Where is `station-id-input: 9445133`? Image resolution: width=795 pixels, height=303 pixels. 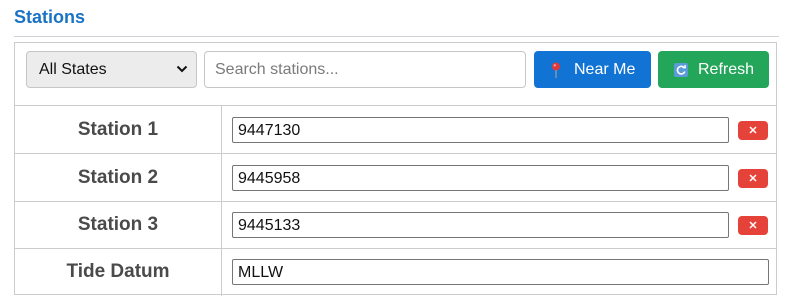
station-id-input: 9445133 is located at coordinates (480, 225).